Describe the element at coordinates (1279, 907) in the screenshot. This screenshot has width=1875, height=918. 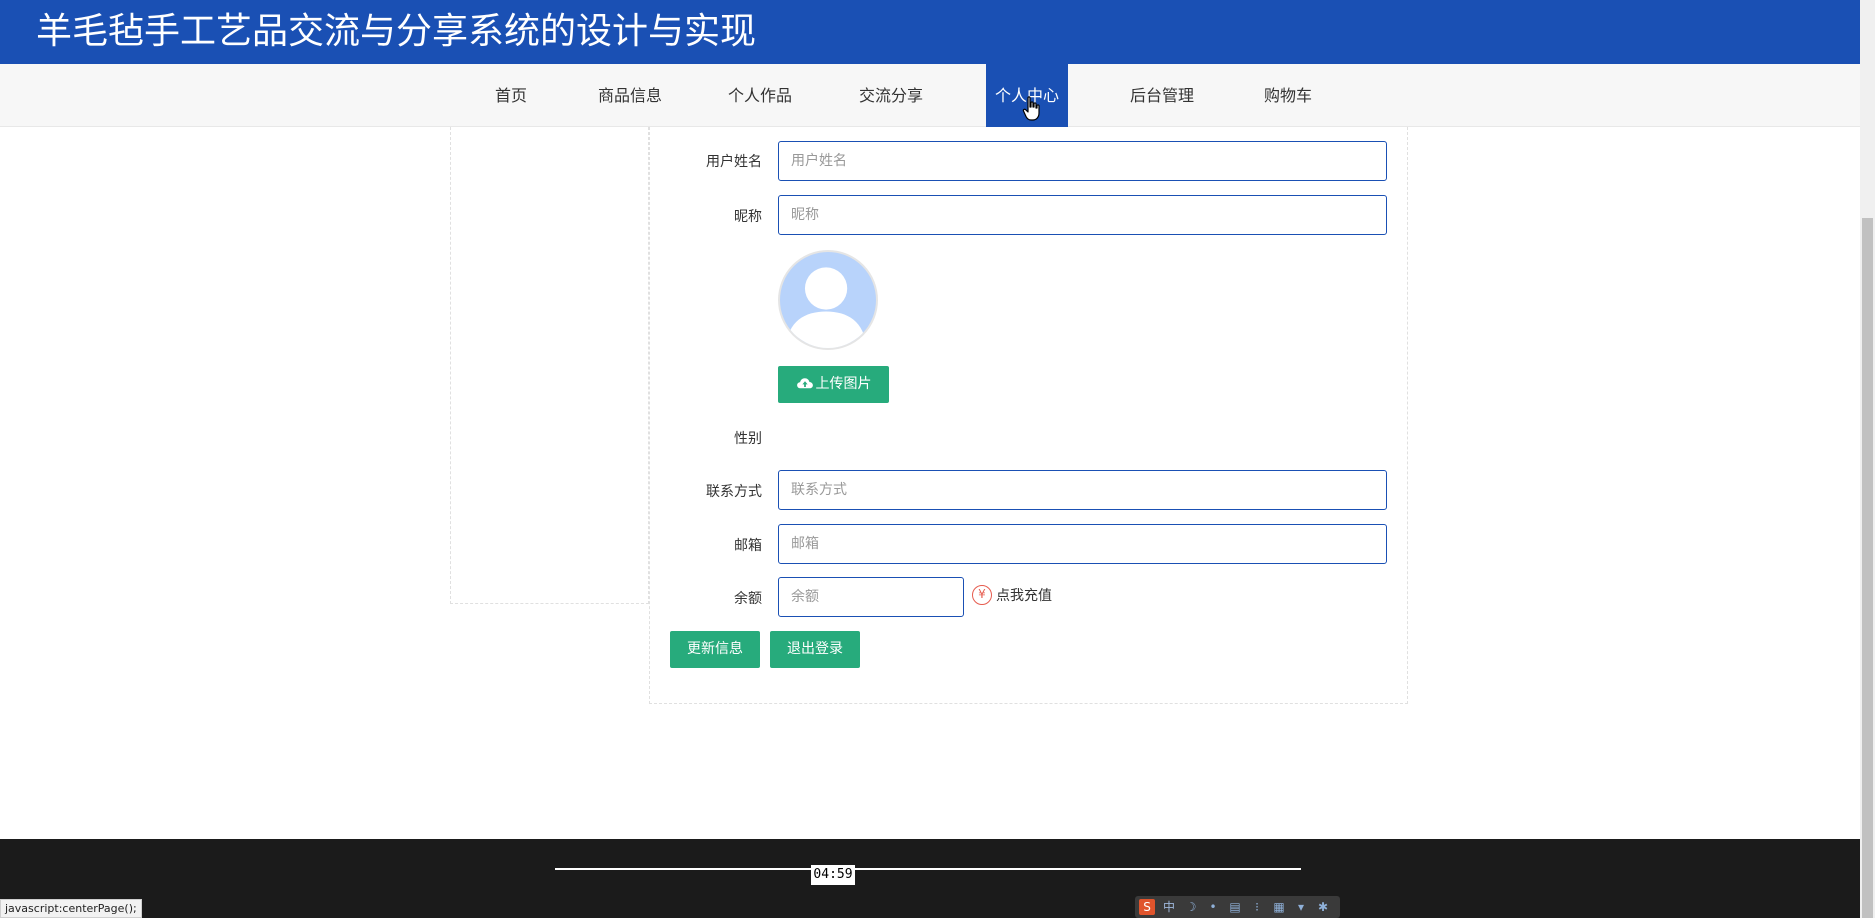
I see `grid-icon: ▦` at that location.